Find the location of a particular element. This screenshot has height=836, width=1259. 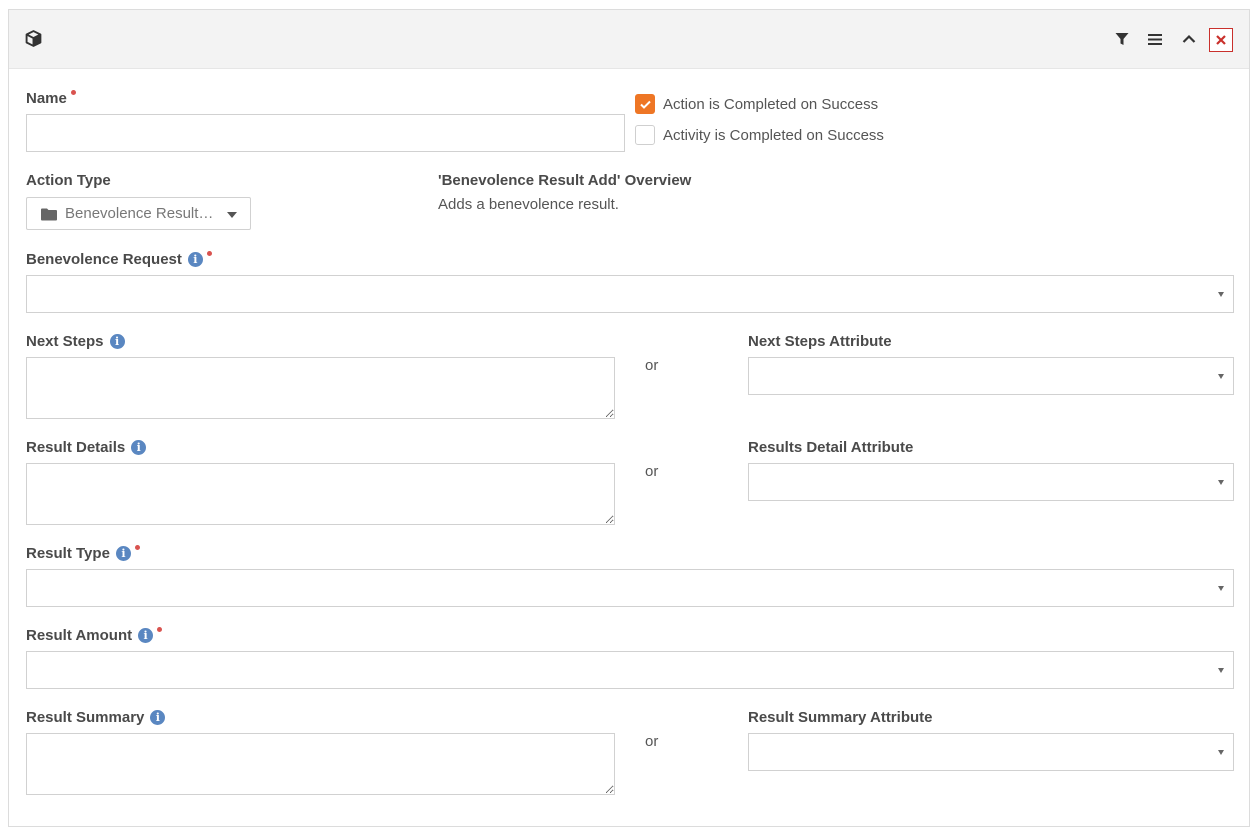

overview-text: Adds a benevolence result. is located at coordinates (528, 204).